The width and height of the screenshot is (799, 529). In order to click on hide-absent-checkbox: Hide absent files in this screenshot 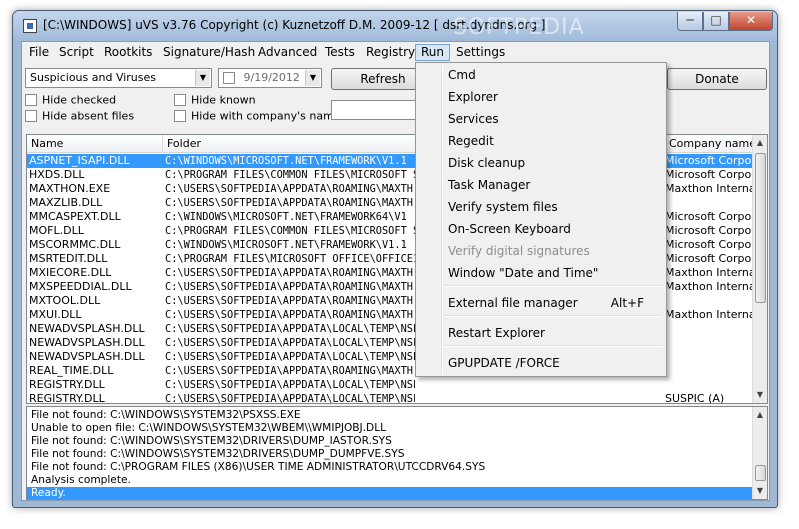, I will do `click(79, 116)`.